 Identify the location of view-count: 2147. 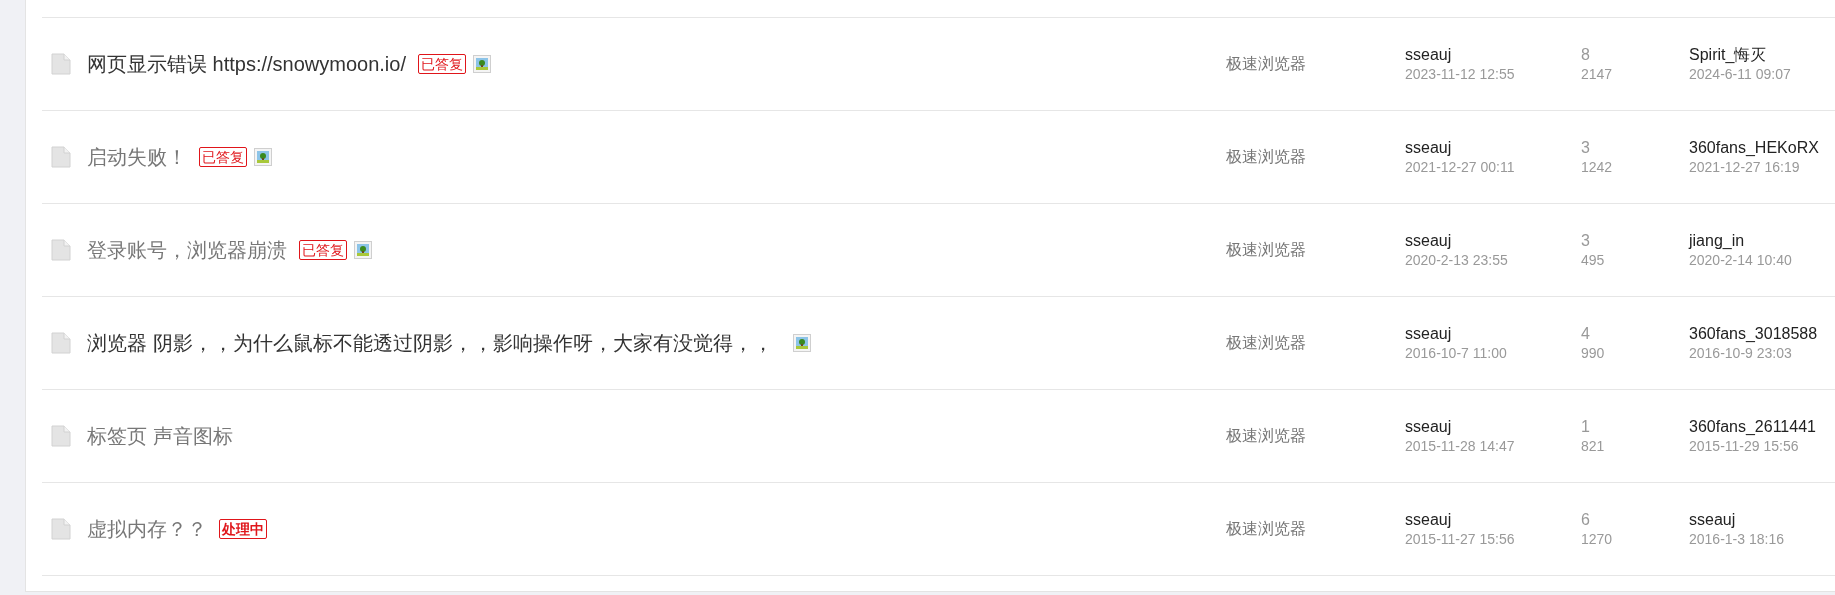
(1597, 74).